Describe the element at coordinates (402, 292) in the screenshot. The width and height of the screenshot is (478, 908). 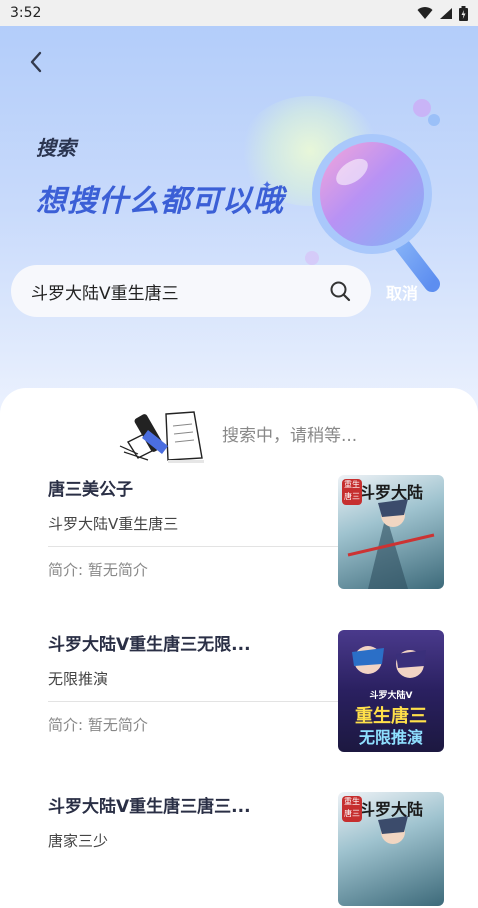
I see `cancel-button: 取消` at that location.